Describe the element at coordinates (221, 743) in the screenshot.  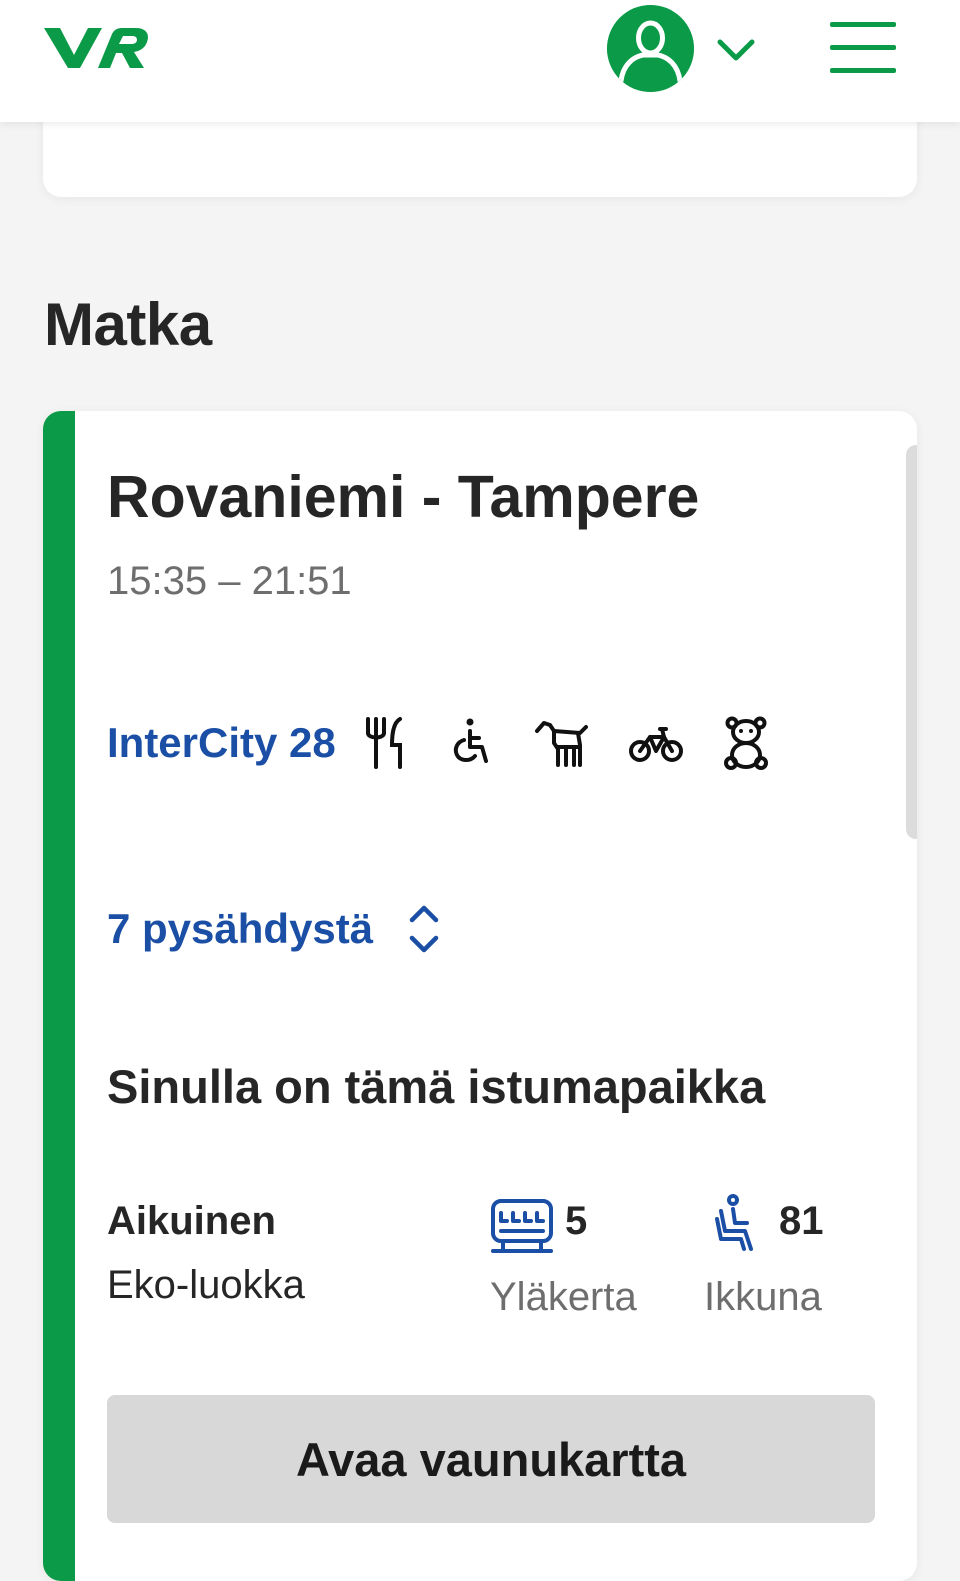
I see `train-name: InterCity 28` at that location.